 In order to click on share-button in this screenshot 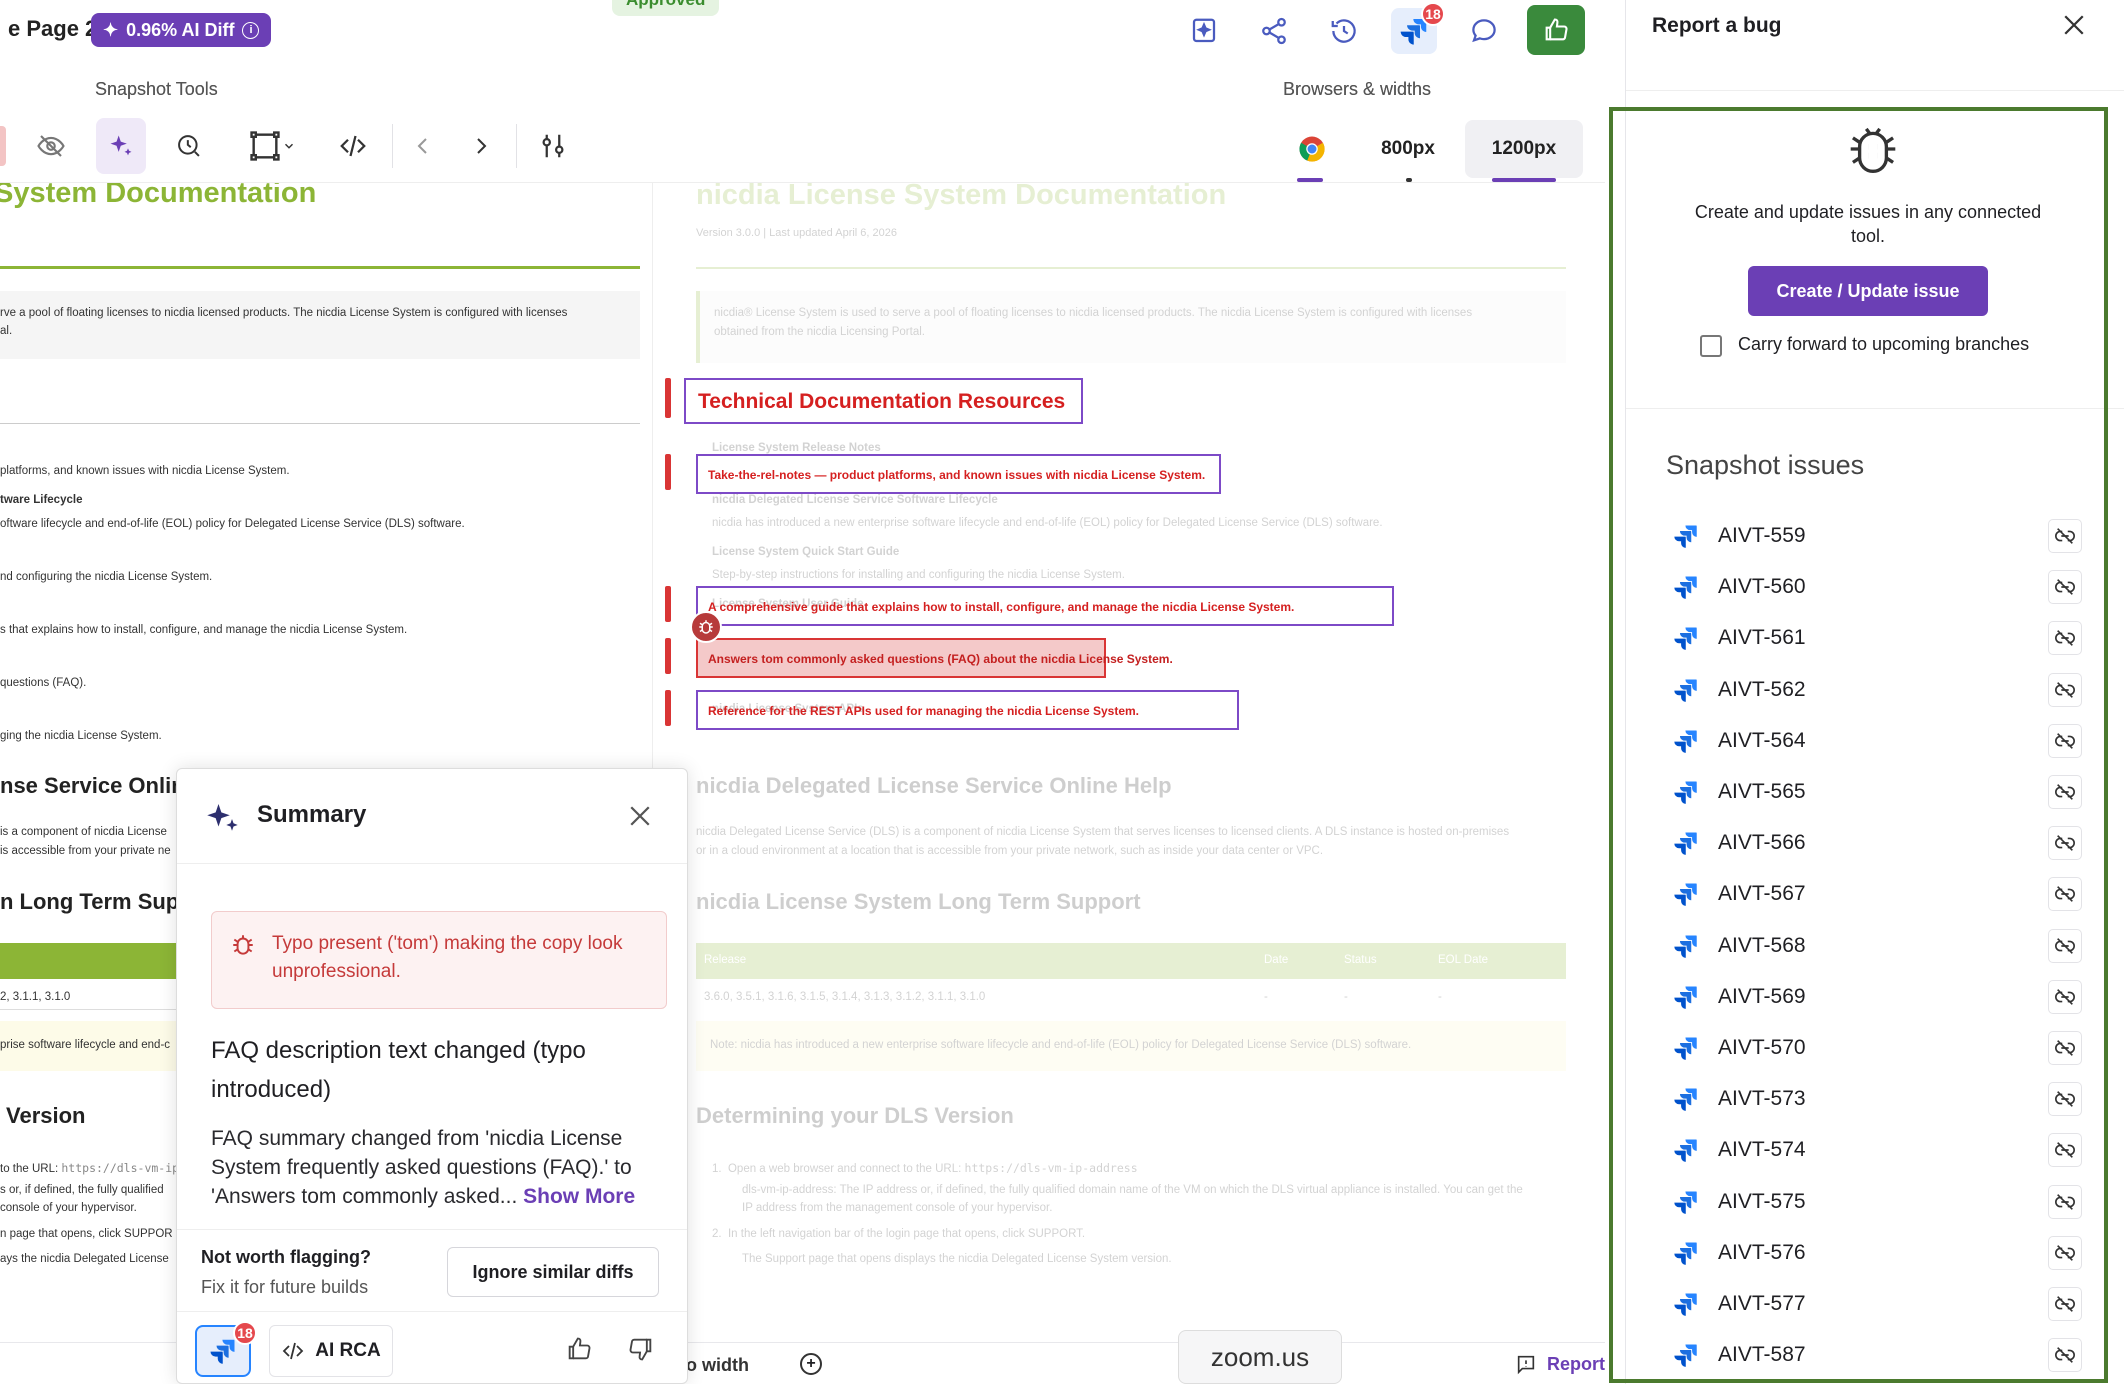, I will do `click(1274, 31)`.